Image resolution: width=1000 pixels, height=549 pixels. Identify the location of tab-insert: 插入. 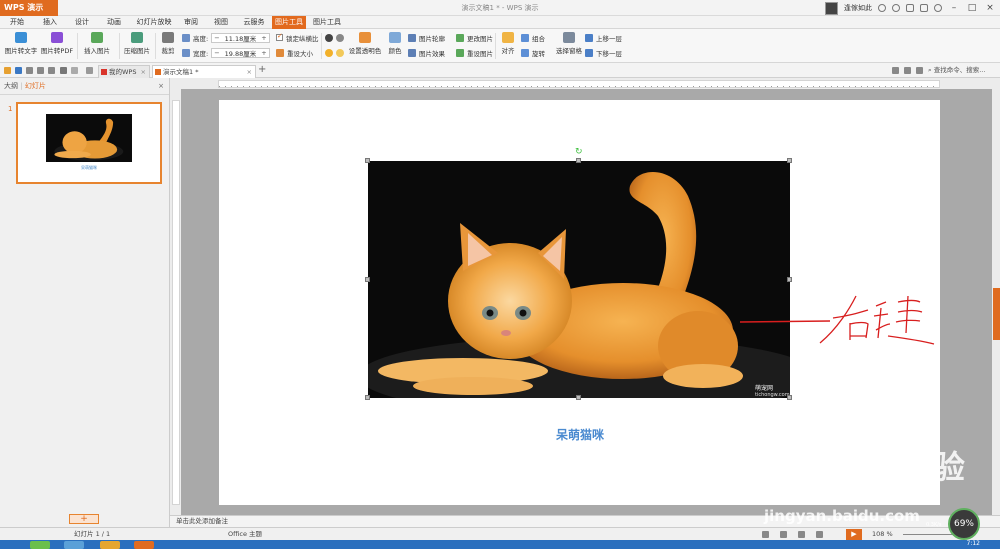
(50, 22).